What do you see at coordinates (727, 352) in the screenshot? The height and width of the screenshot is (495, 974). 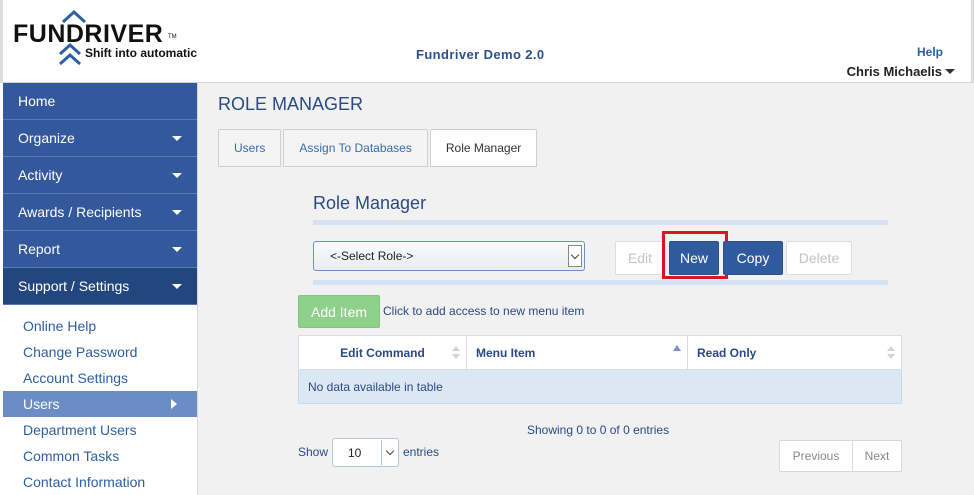 I see `column-header-label: Read Only` at bounding box center [727, 352].